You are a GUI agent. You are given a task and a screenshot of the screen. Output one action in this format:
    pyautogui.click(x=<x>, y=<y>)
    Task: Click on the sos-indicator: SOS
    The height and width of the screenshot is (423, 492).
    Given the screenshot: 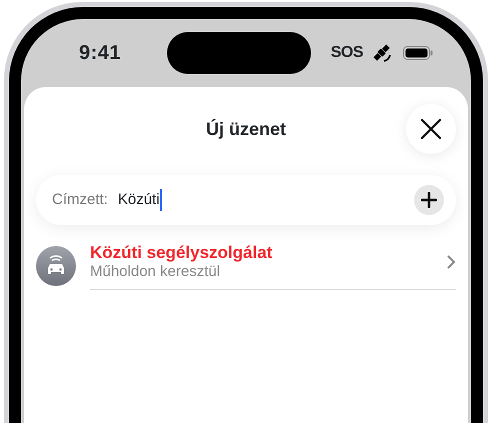 What is the action you would take?
    pyautogui.click(x=346, y=53)
    